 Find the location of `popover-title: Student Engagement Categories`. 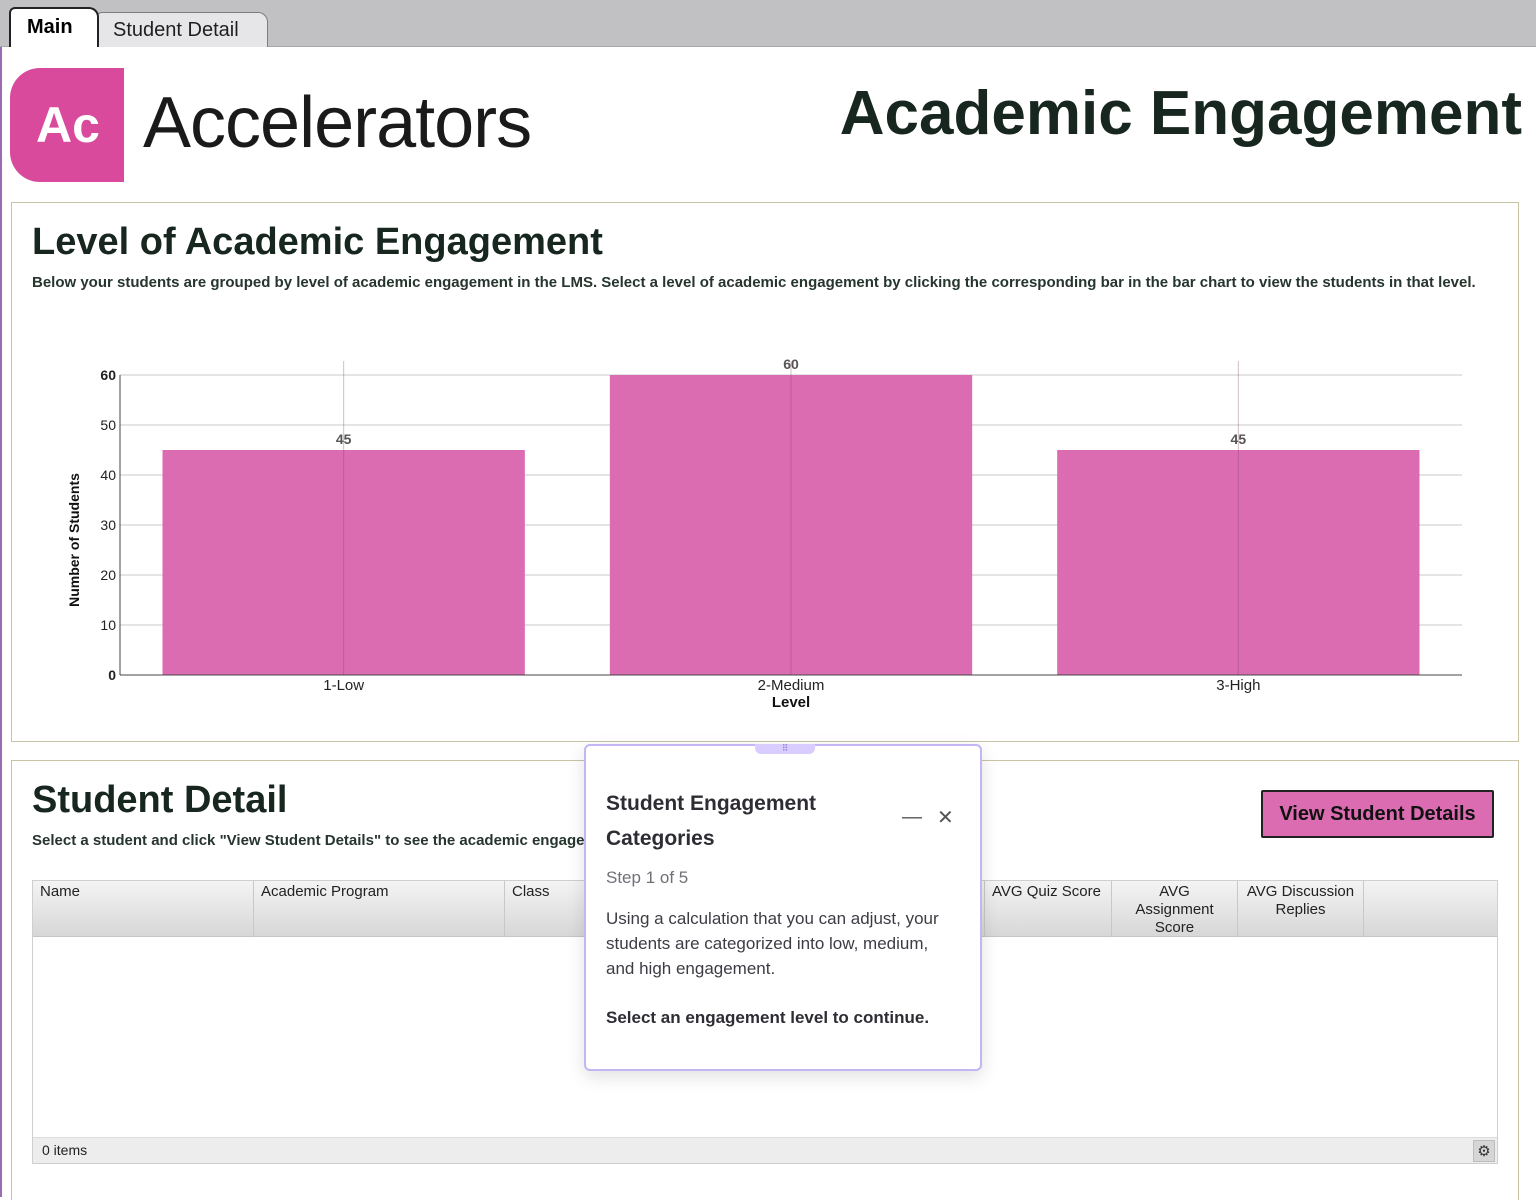

popover-title: Student Engagement Categories is located at coordinates (711, 821).